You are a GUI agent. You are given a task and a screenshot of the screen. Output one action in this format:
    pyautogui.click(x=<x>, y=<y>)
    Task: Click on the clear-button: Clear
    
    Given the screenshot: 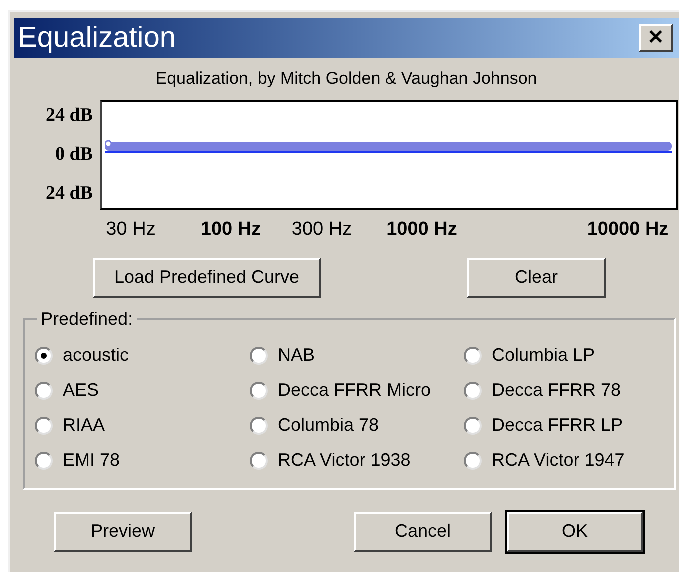 What is the action you would take?
    pyautogui.click(x=536, y=278)
    